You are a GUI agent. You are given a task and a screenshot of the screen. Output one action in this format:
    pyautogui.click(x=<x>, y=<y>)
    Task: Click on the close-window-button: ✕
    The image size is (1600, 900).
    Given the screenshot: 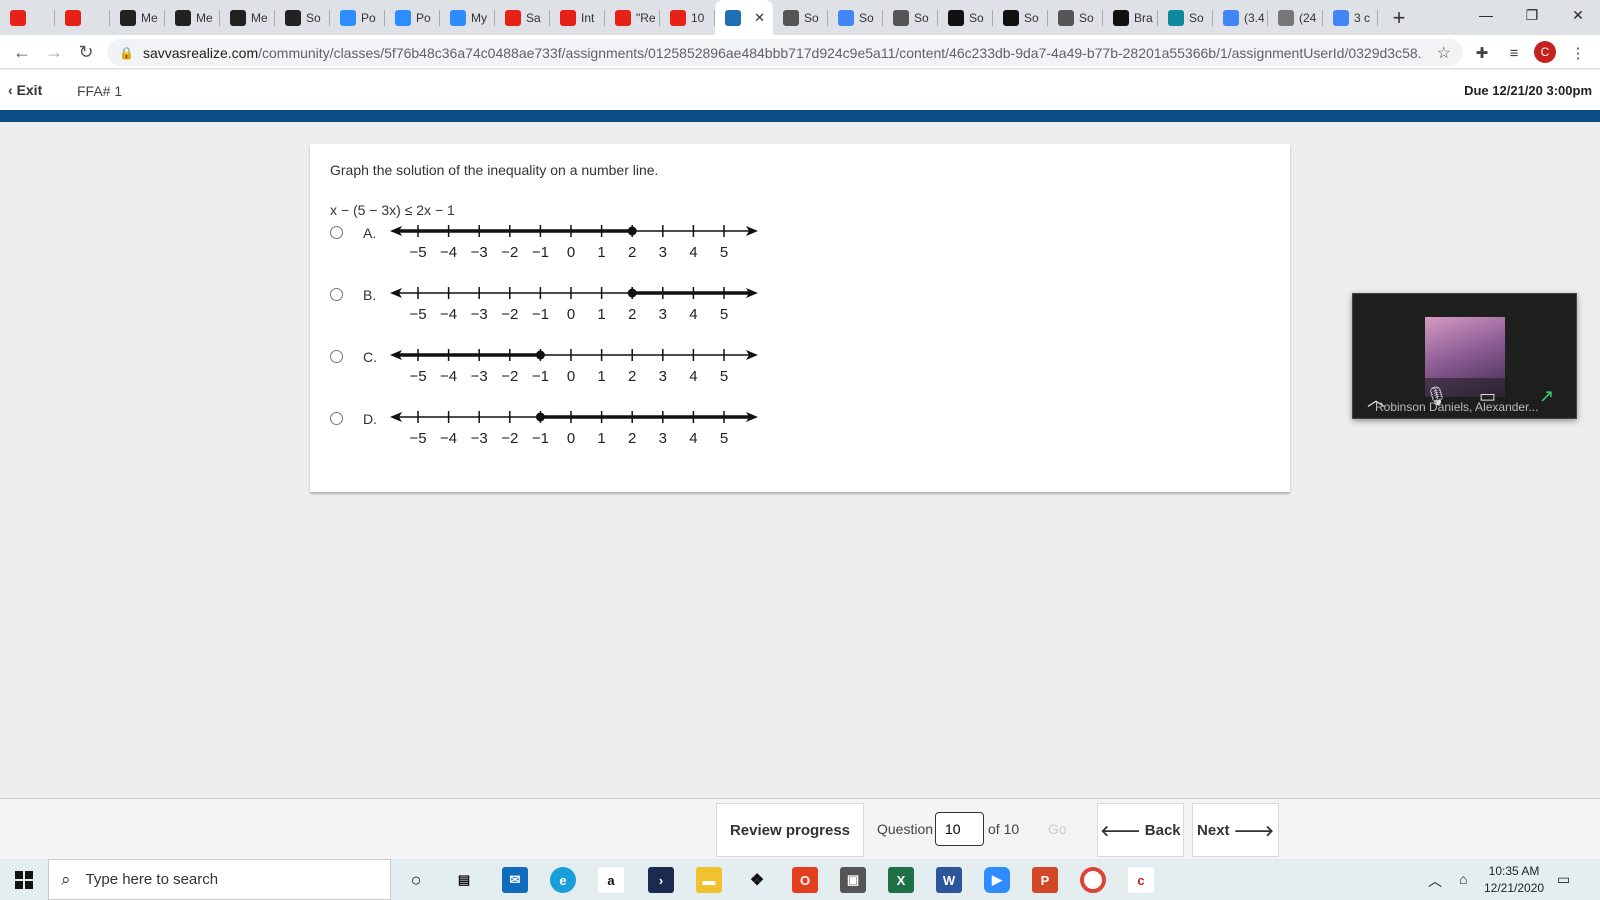 What is the action you would take?
    pyautogui.click(x=1577, y=15)
    